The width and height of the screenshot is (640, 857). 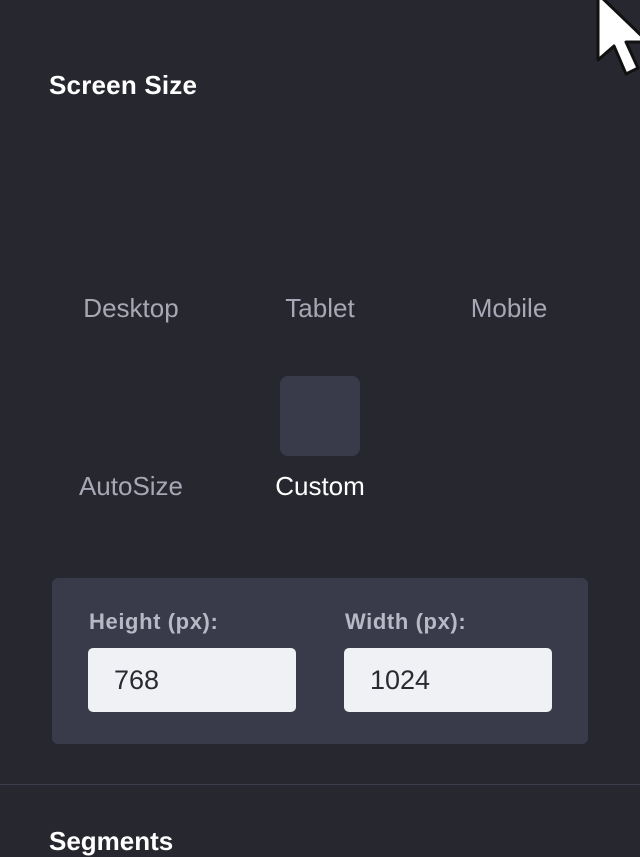 I want to click on height-input, so click(x=192, y=680).